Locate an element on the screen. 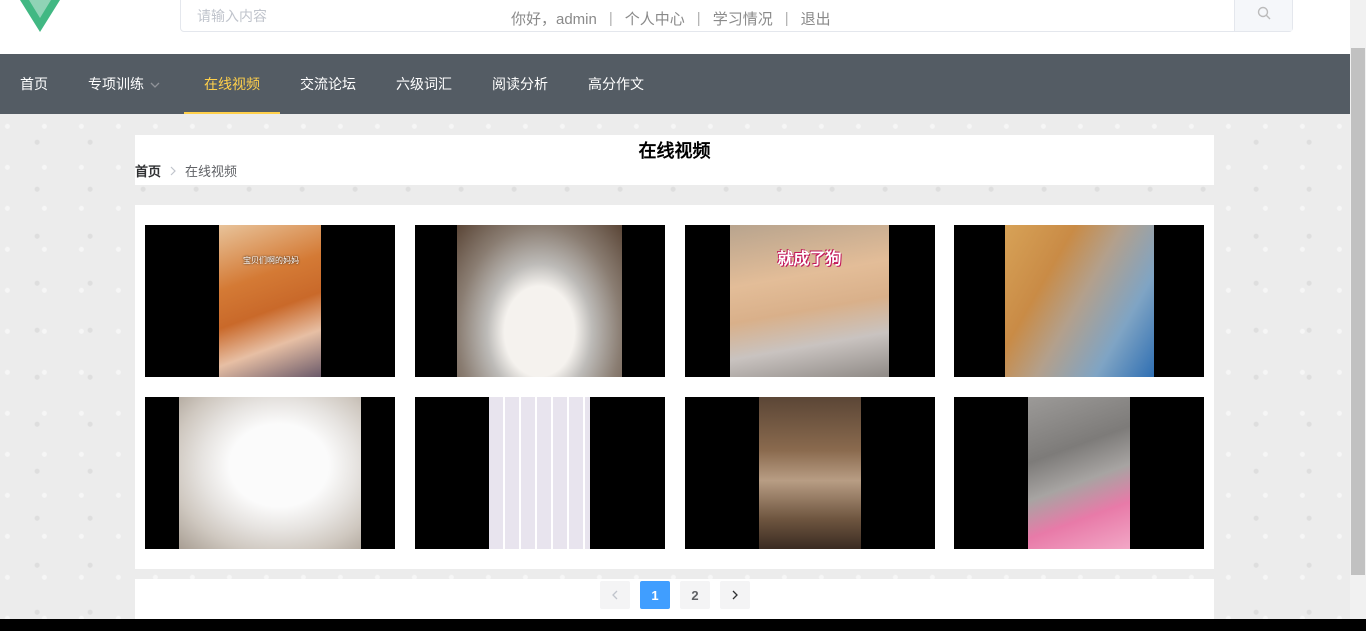 This screenshot has width=1366, height=631. nav-item-label: 阅读分析 is located at coordinates (520, 84).